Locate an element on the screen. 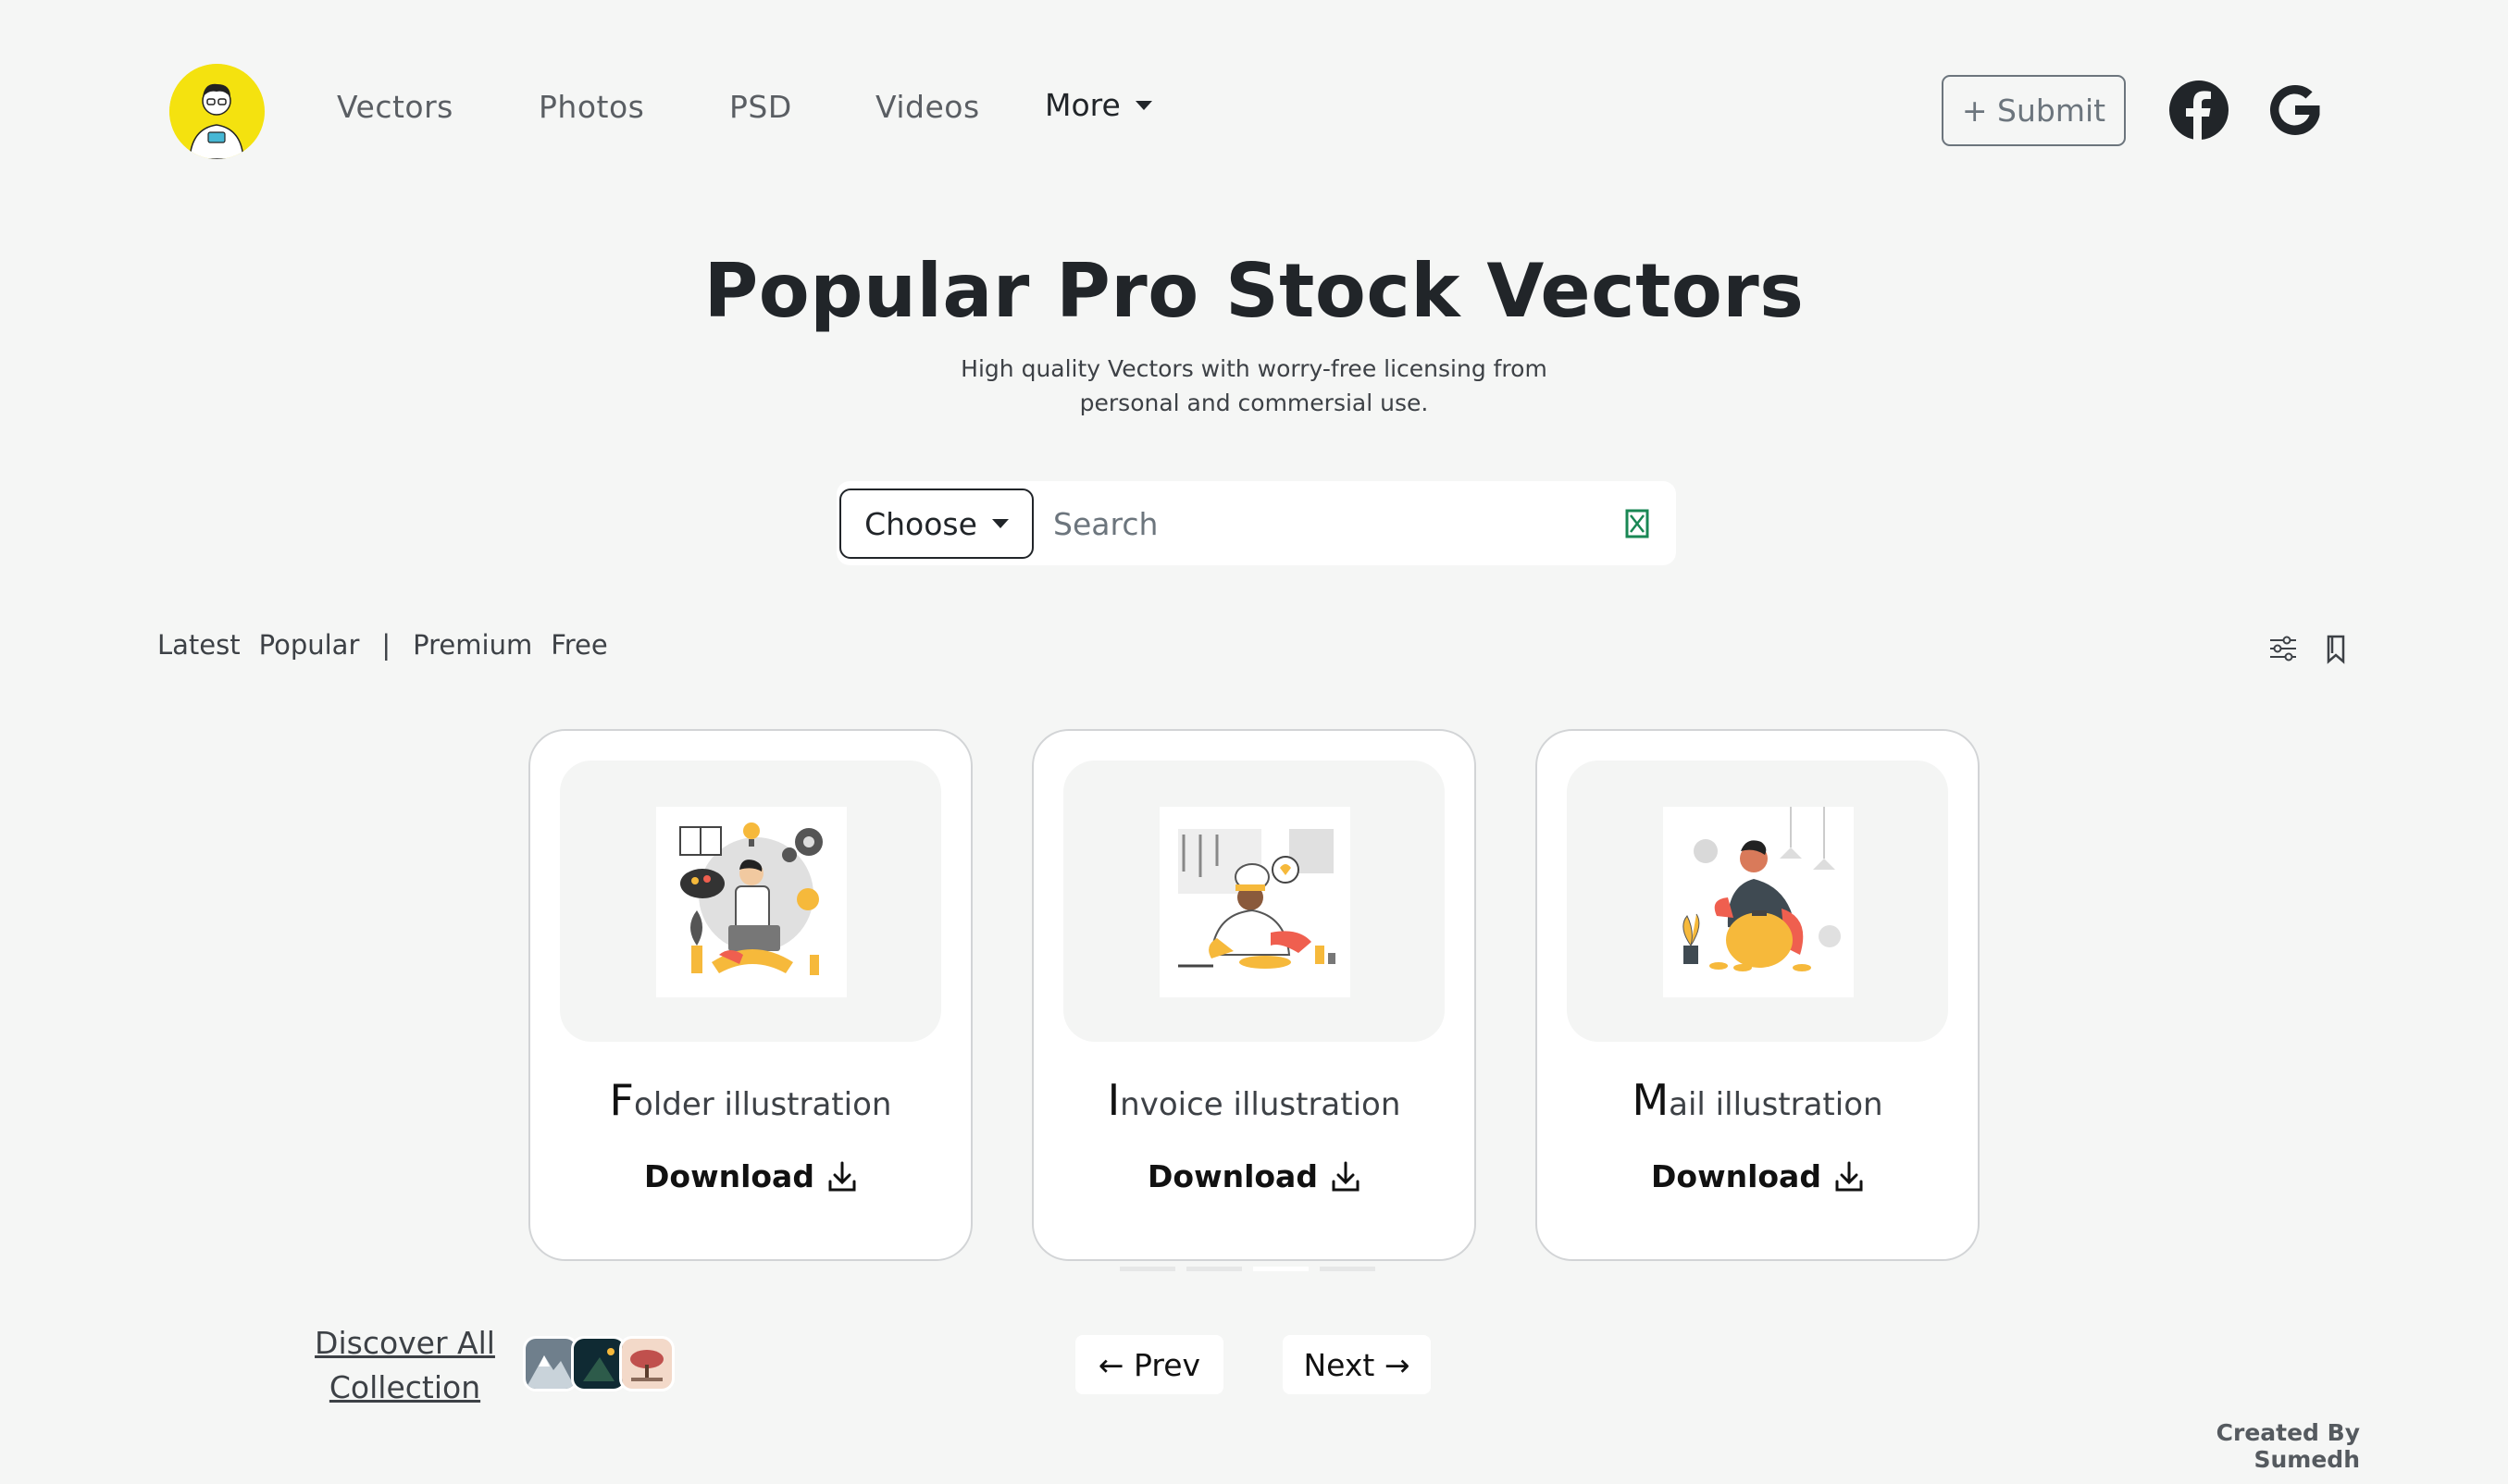 Image resolution: width=2508 pixels, height=1484 pixels. card-title: Folder illustration is located at coordinates (750, 1100).